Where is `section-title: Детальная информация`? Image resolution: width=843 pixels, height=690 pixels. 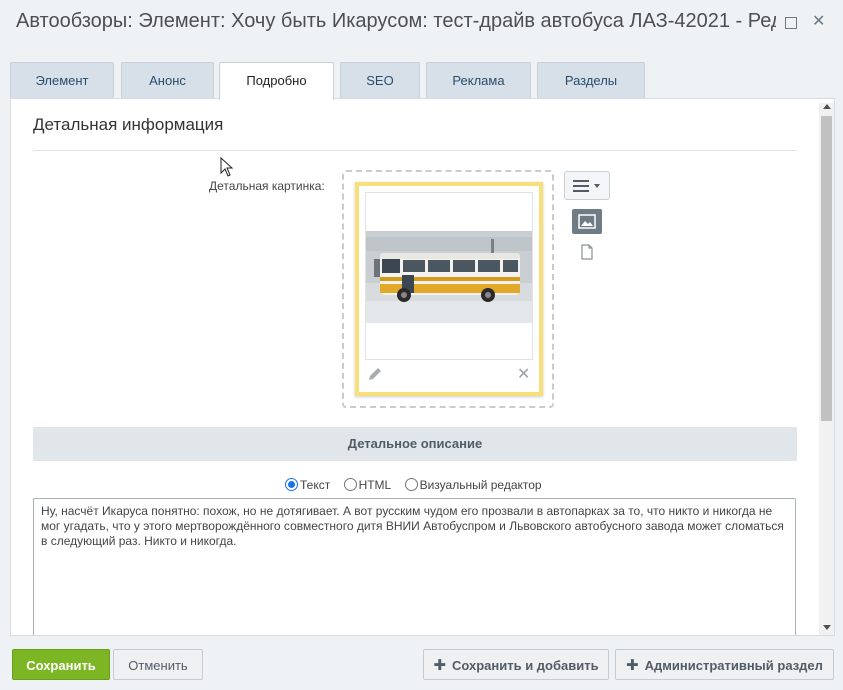
section-title: Детальная информация is located at coordinates (128, 124).